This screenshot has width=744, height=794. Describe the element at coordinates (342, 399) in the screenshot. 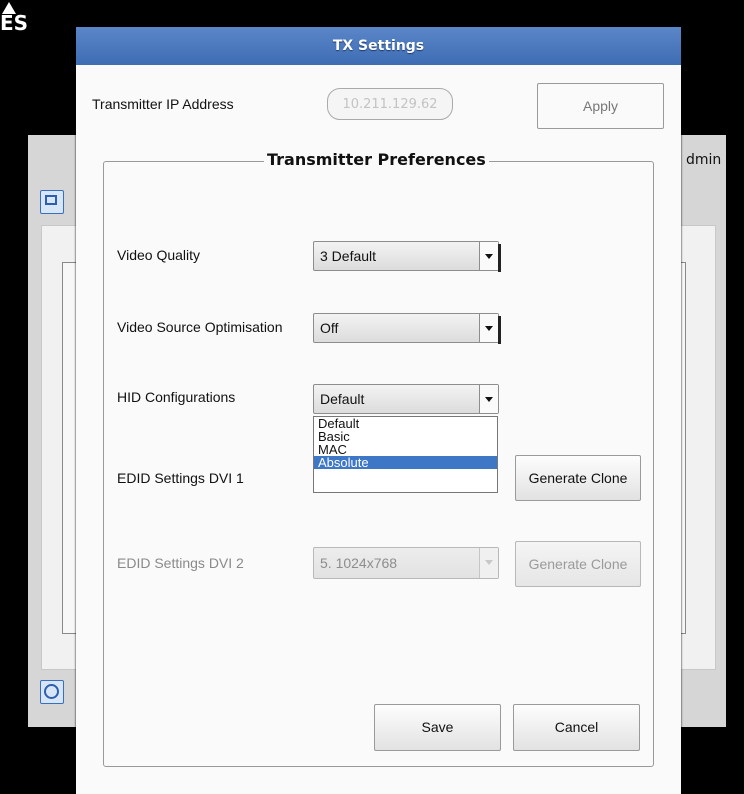

I see `hid-configurations-value: Default` at that location.